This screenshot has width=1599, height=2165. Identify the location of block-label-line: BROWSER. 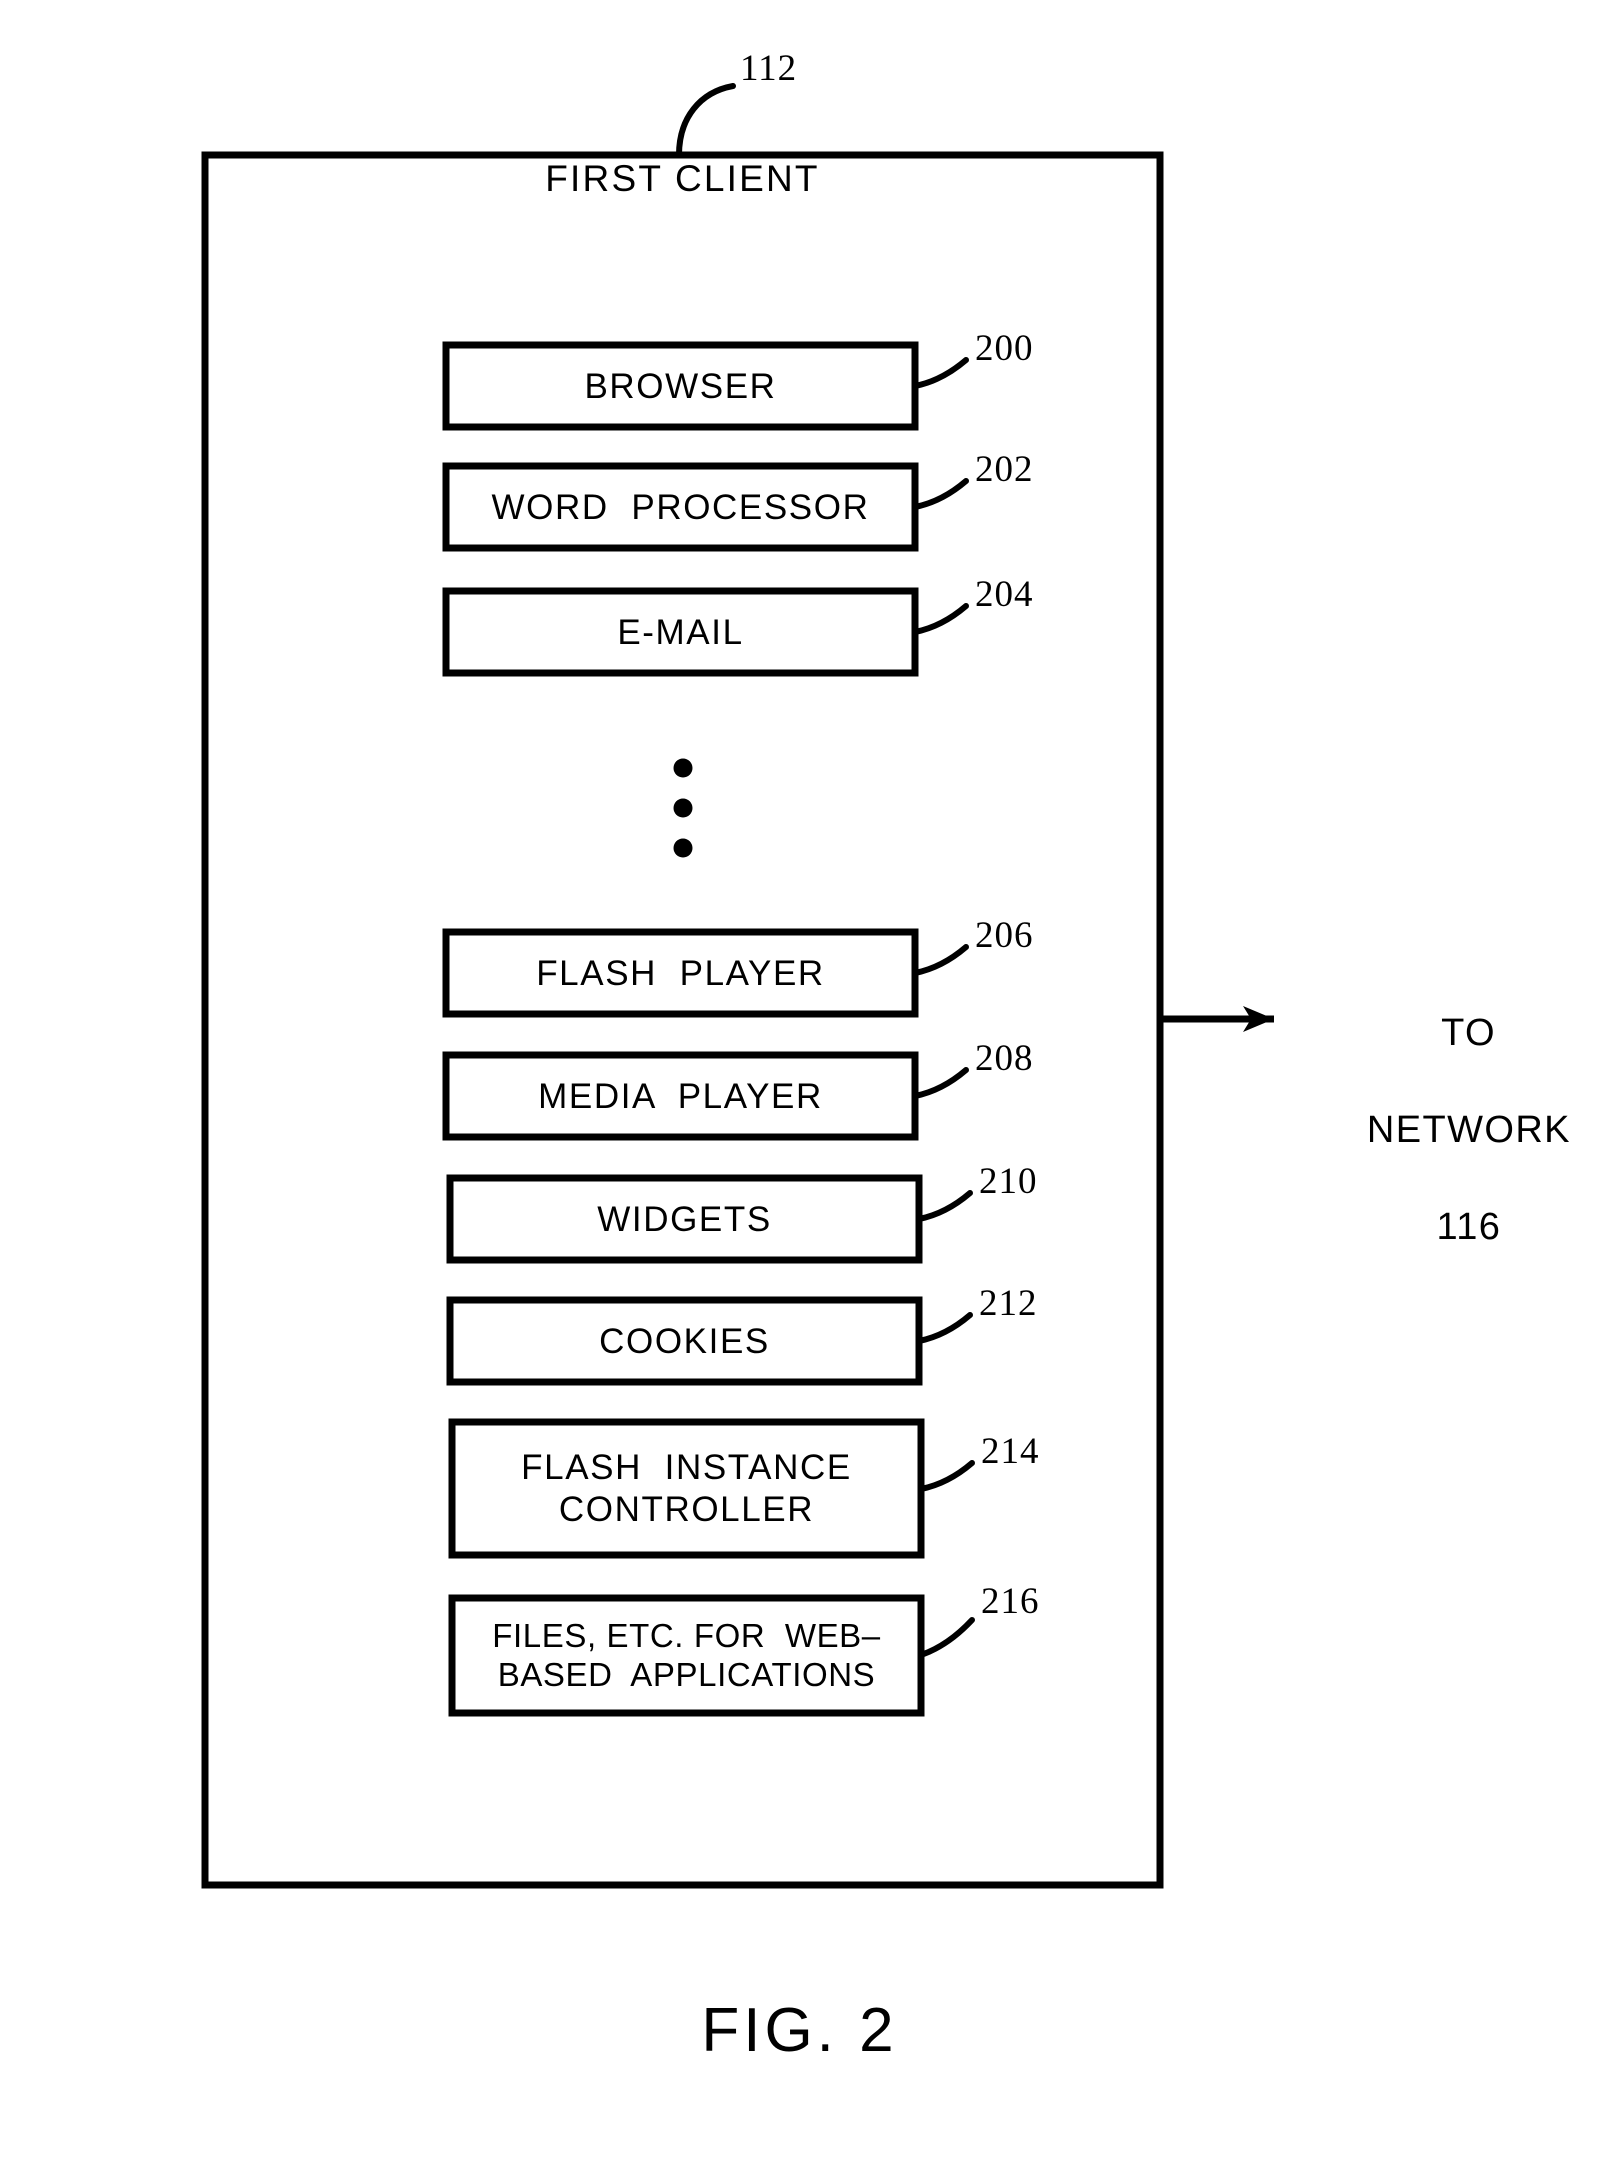
(680, 386).